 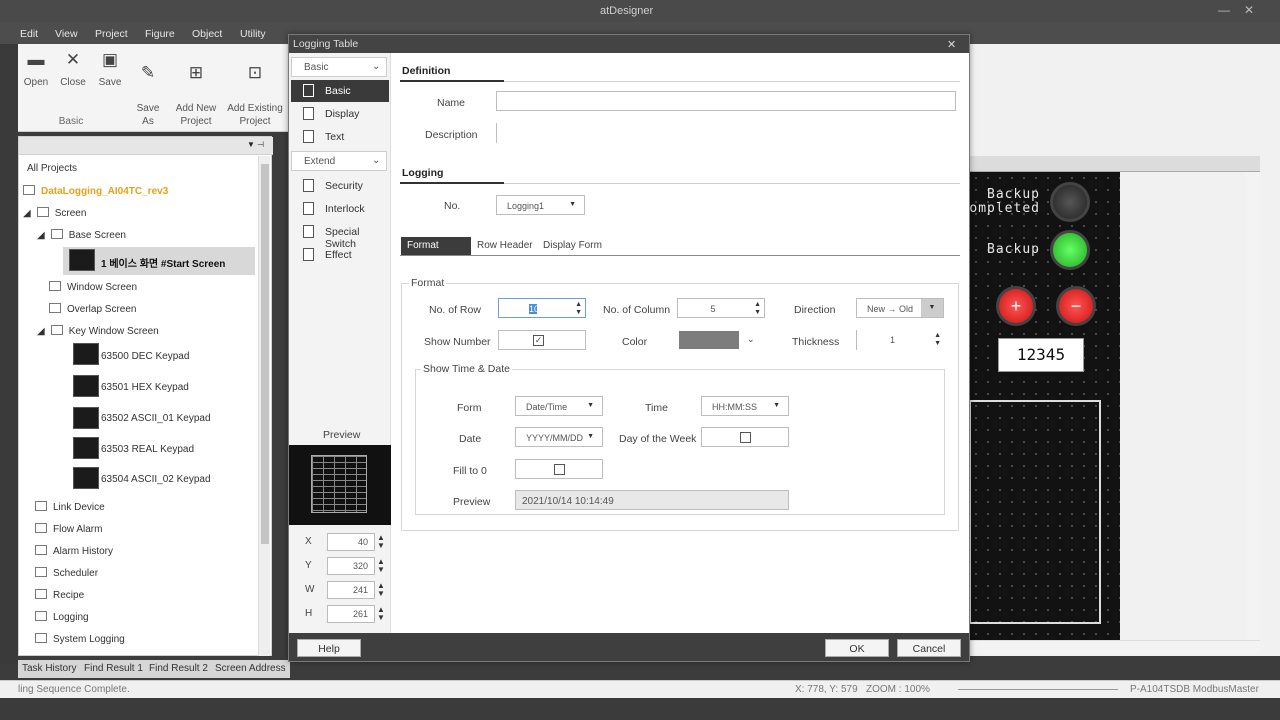 What do you see at coordinates (1076, 306) in the screenshot?
I see `minus-button: −` at bounding box center [1076, 306].